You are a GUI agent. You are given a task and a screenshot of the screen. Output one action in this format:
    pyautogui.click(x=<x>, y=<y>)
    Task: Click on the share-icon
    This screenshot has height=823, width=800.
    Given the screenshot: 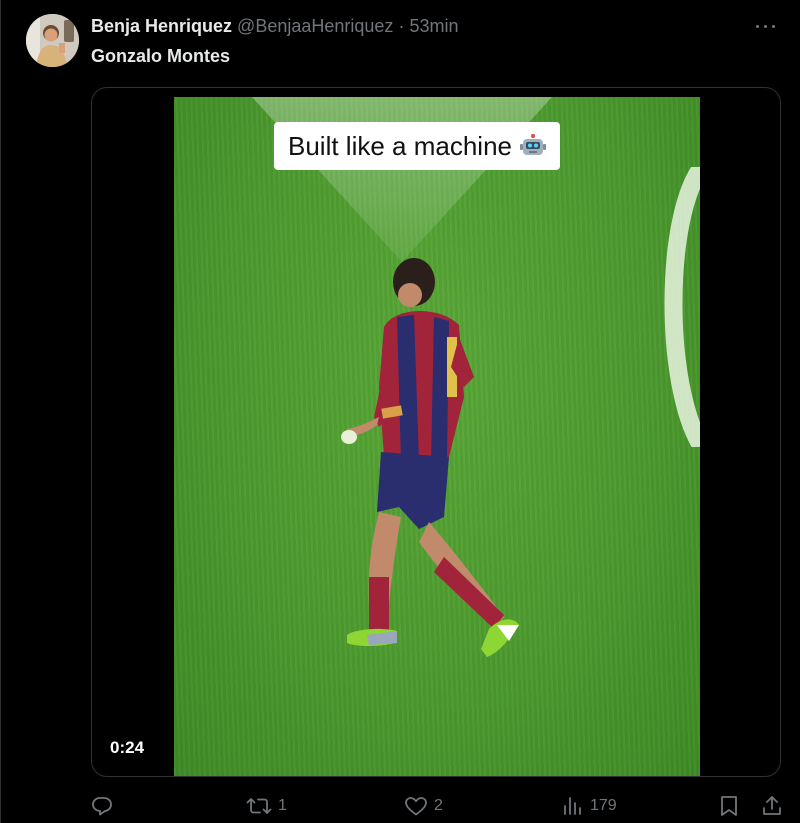 What is the action you would take?
    pyautogui.click(x=772, y=805)
    